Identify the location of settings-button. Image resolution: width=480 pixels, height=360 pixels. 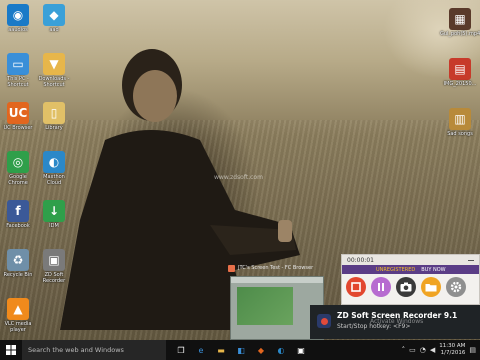
(456, 287).